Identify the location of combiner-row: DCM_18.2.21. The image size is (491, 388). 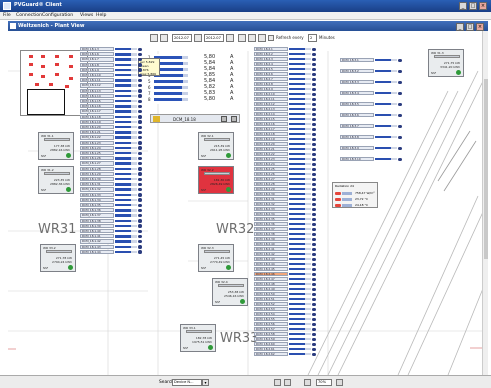
(287, 149).